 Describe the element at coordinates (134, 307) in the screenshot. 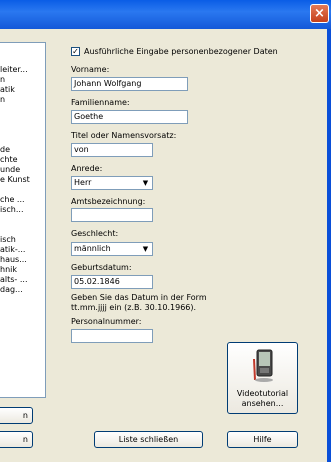

I see `date-format-hint-line2: tt.mm.jjjj ein (z.B. 30.10.1966).` at that location.